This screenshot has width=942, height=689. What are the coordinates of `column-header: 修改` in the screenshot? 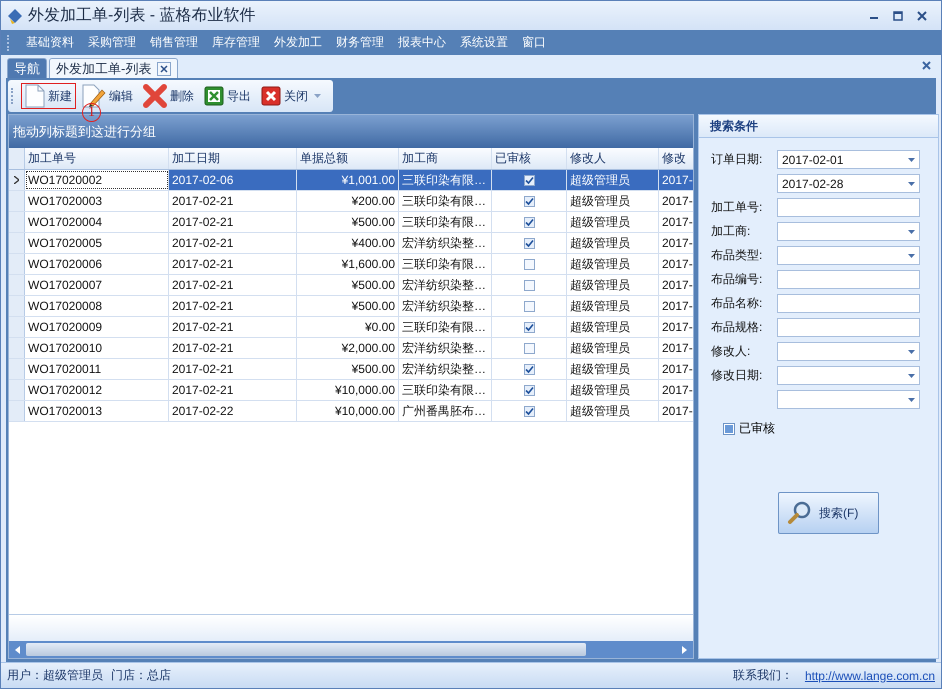 It's located at (676, 158).